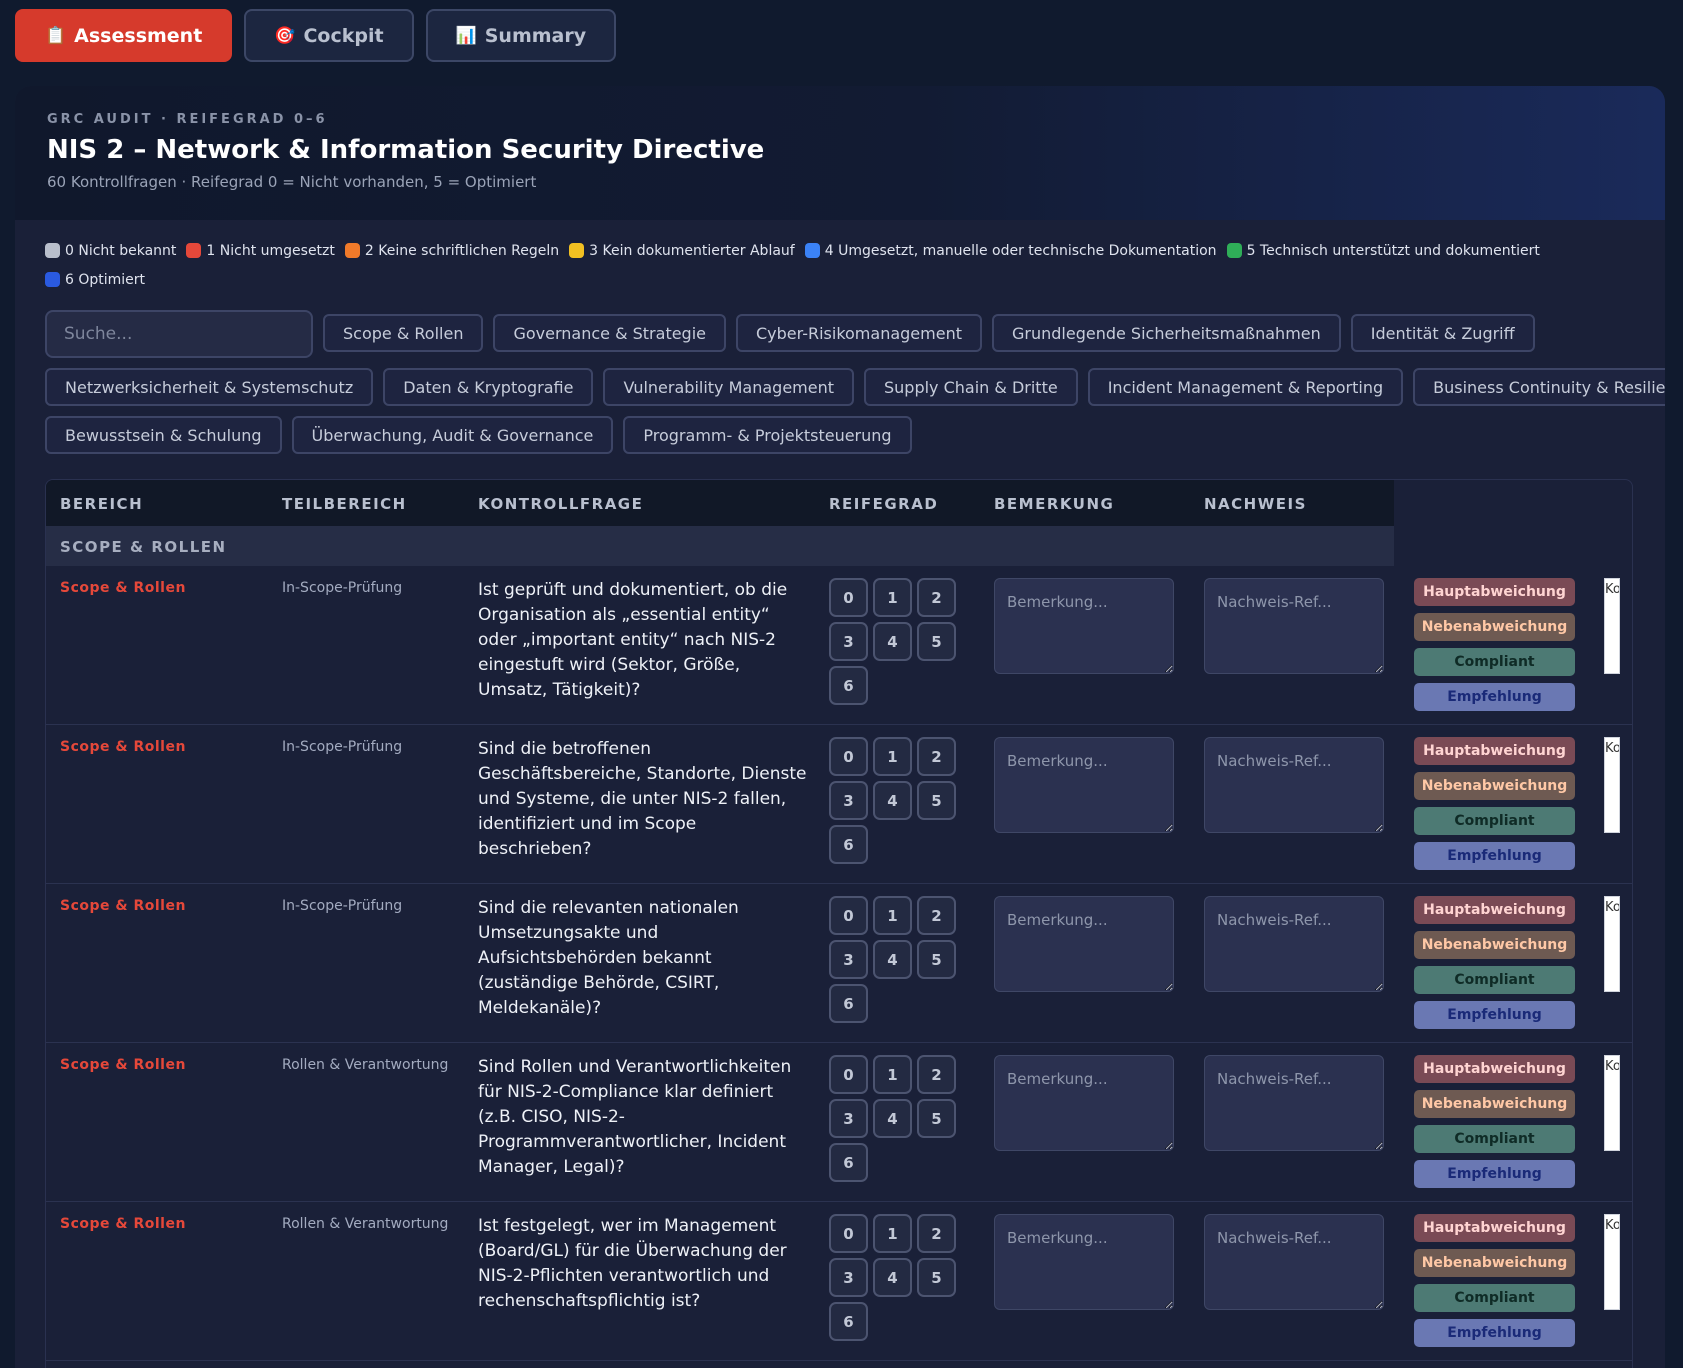 The image size is (1683, 1368). I want to click on tab-cockpit: 🎯 Cockpit, so click(329, 35).